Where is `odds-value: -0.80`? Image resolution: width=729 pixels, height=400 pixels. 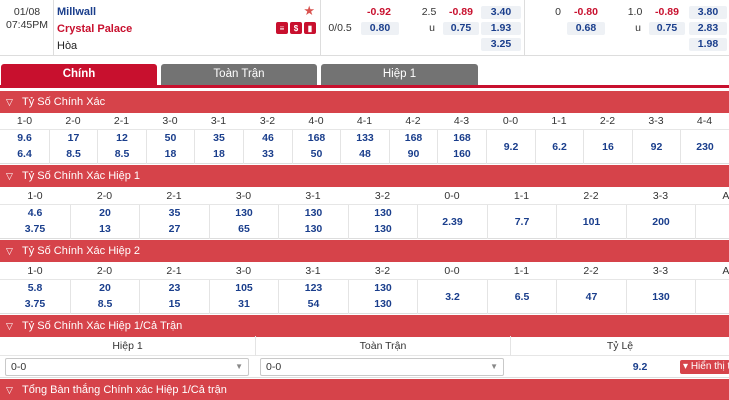
odds-value: -0.80 is located at coordinates (586, 12).